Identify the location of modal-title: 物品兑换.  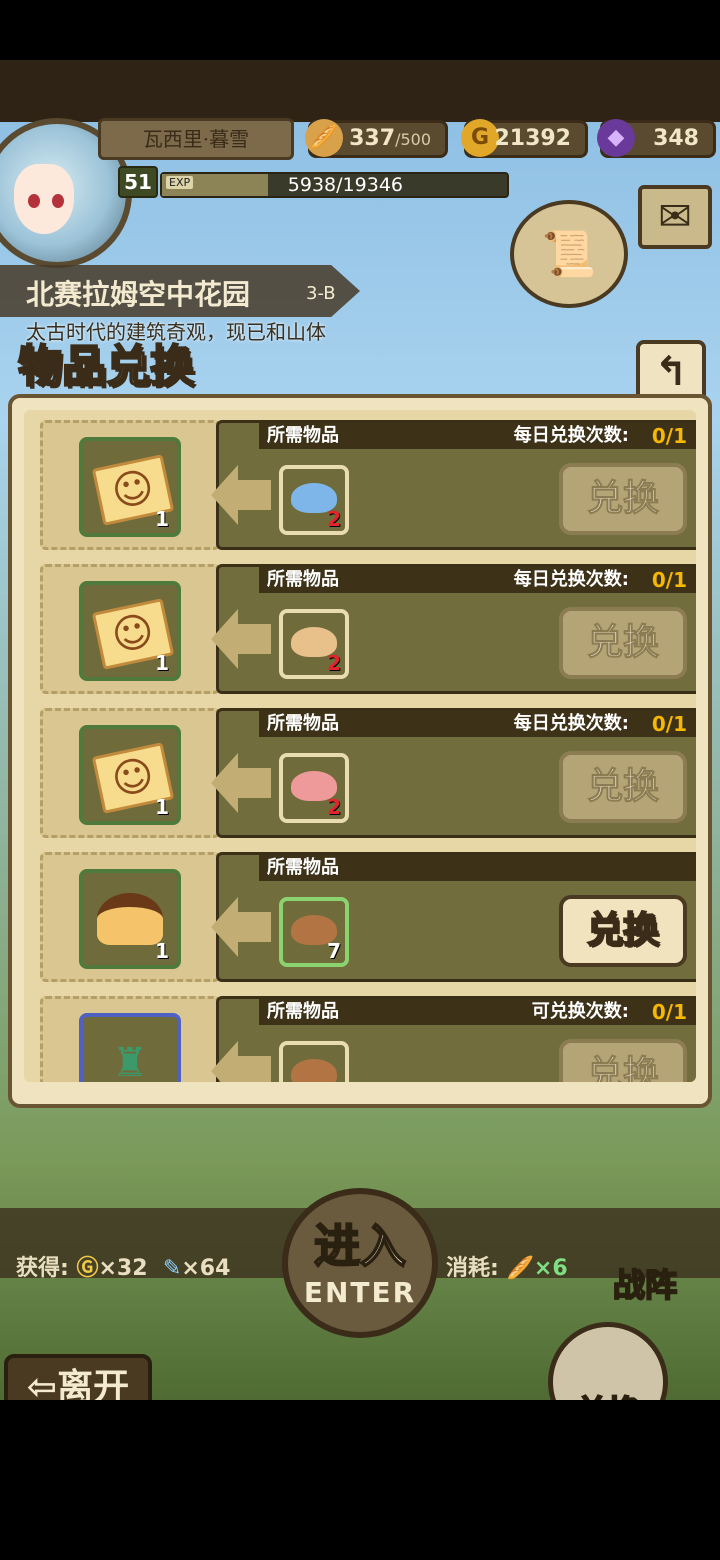
(106, 366).